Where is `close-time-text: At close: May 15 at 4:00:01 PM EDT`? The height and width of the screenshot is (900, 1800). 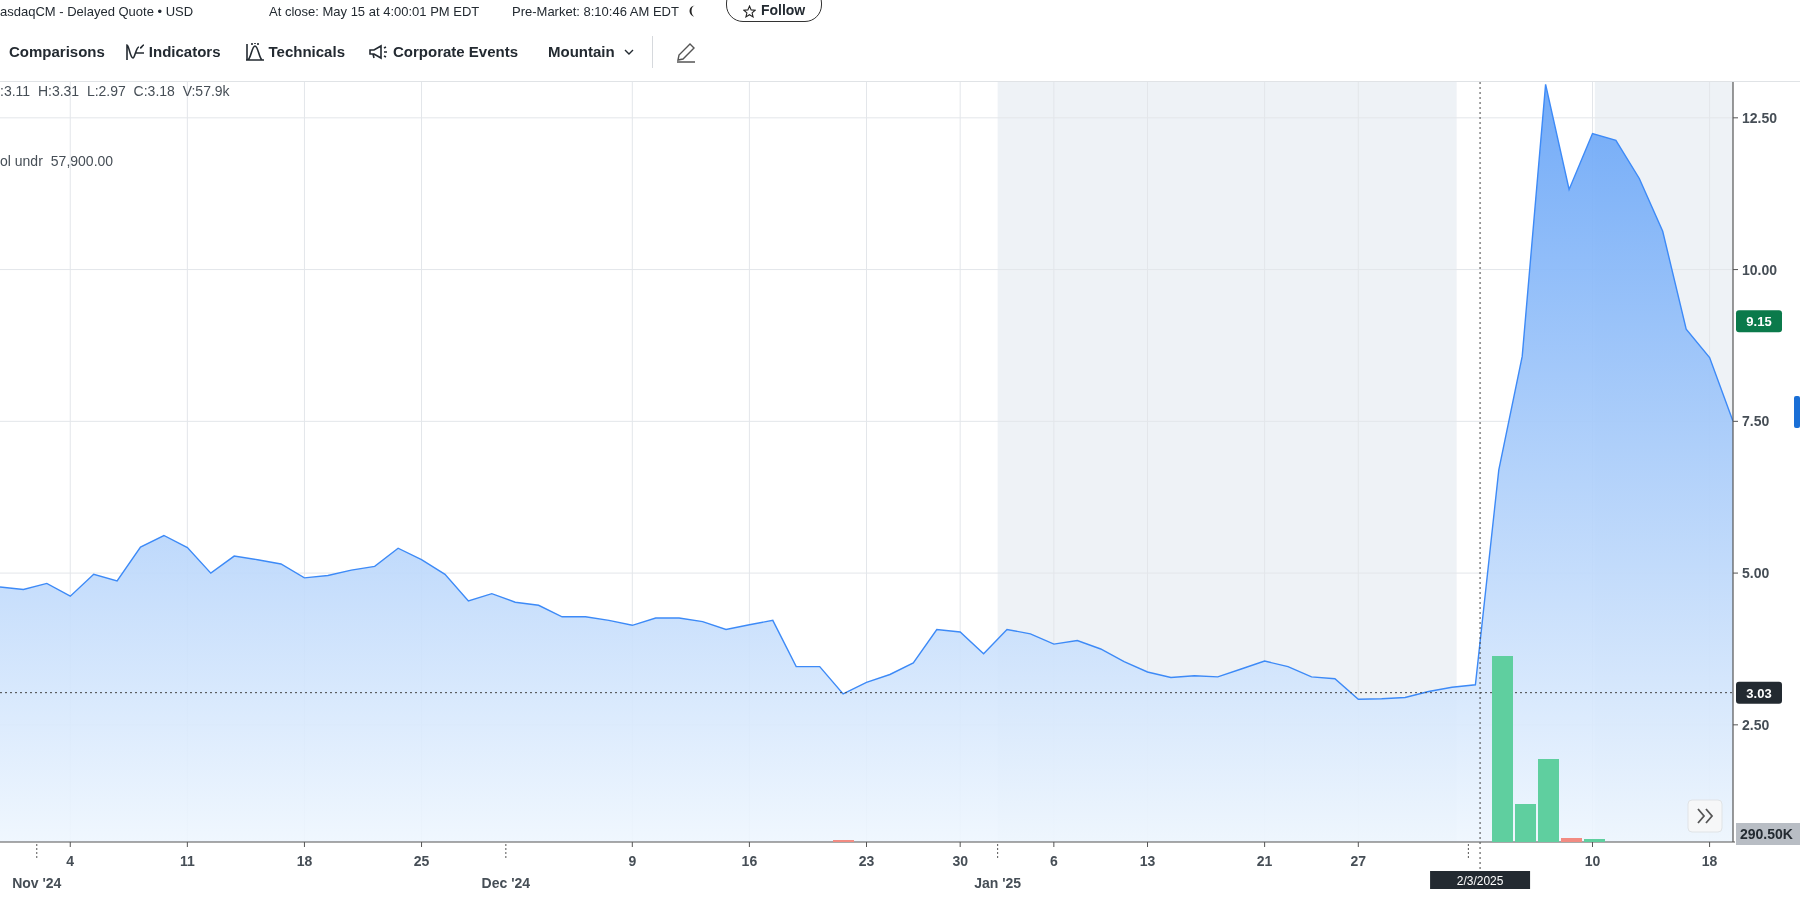
close-time-text: At close: May 15 at 4:00:01 PM EDT is located at coordinates (375, 11).